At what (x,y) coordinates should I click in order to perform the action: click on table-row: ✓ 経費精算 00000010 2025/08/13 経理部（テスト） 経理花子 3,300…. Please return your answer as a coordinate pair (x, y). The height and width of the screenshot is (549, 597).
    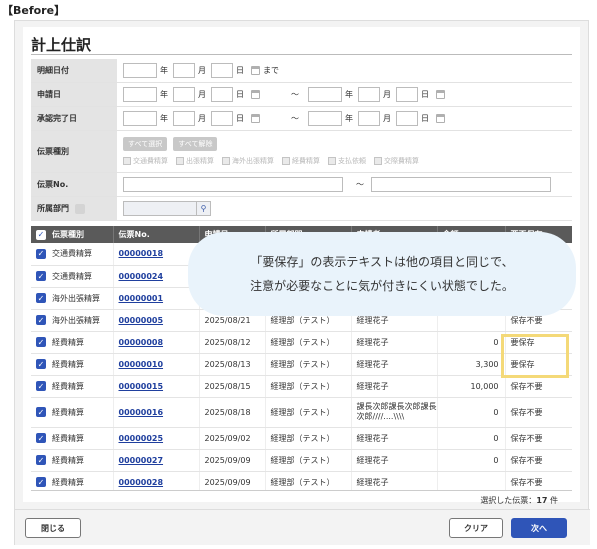
    Looking at the image, I should click on (301, 364).